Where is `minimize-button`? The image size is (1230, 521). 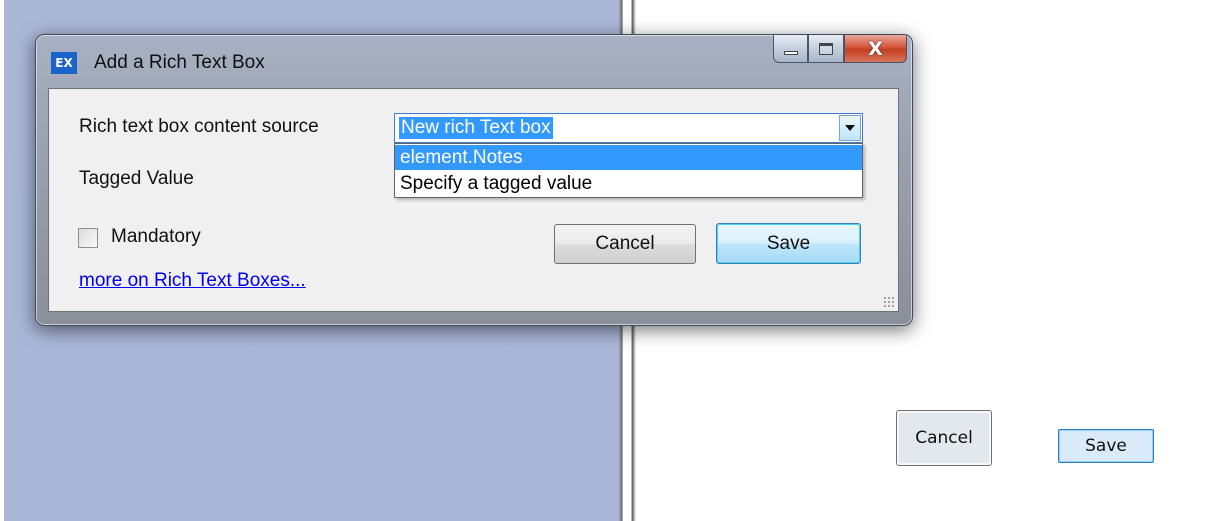
minimize-button is located at coordinates (790, 49).